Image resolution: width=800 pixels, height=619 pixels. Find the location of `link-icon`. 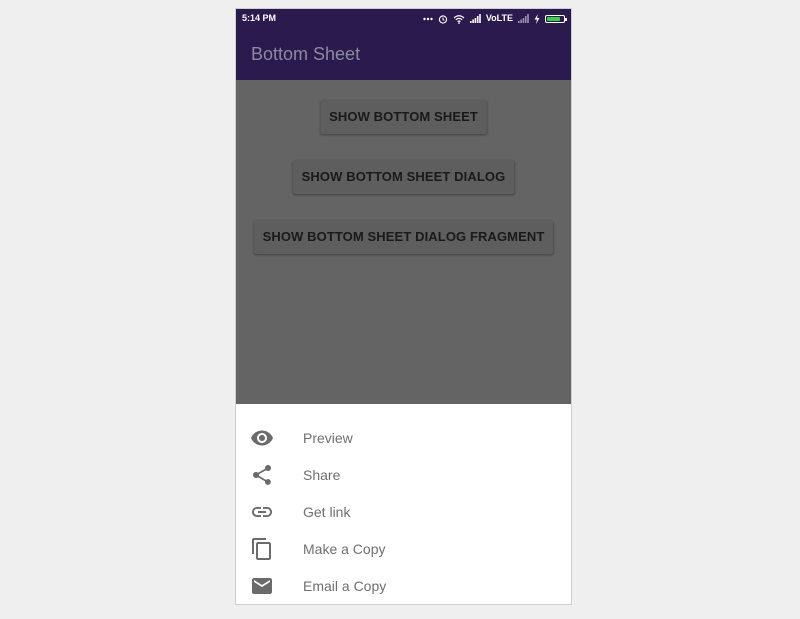

link-icon is located at coordinates (262, 512).